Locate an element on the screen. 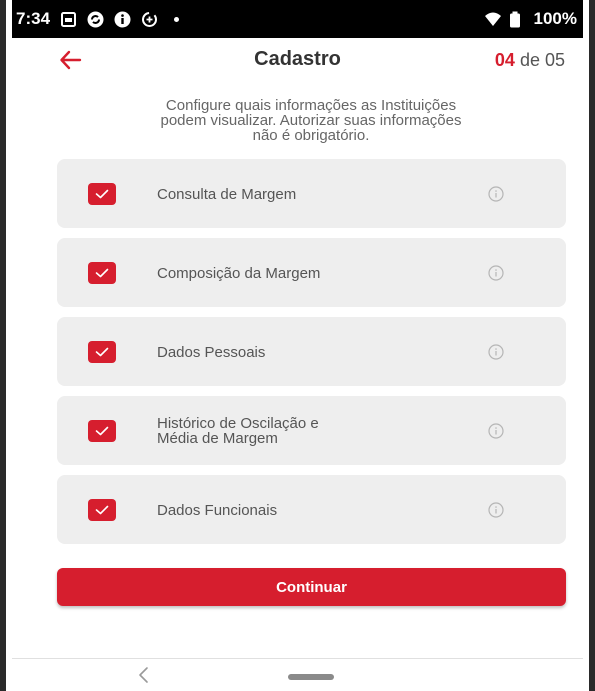 This screenshot has width=595, height=691. option-label-line: Média de Margem is located at coordinates (217, 438).